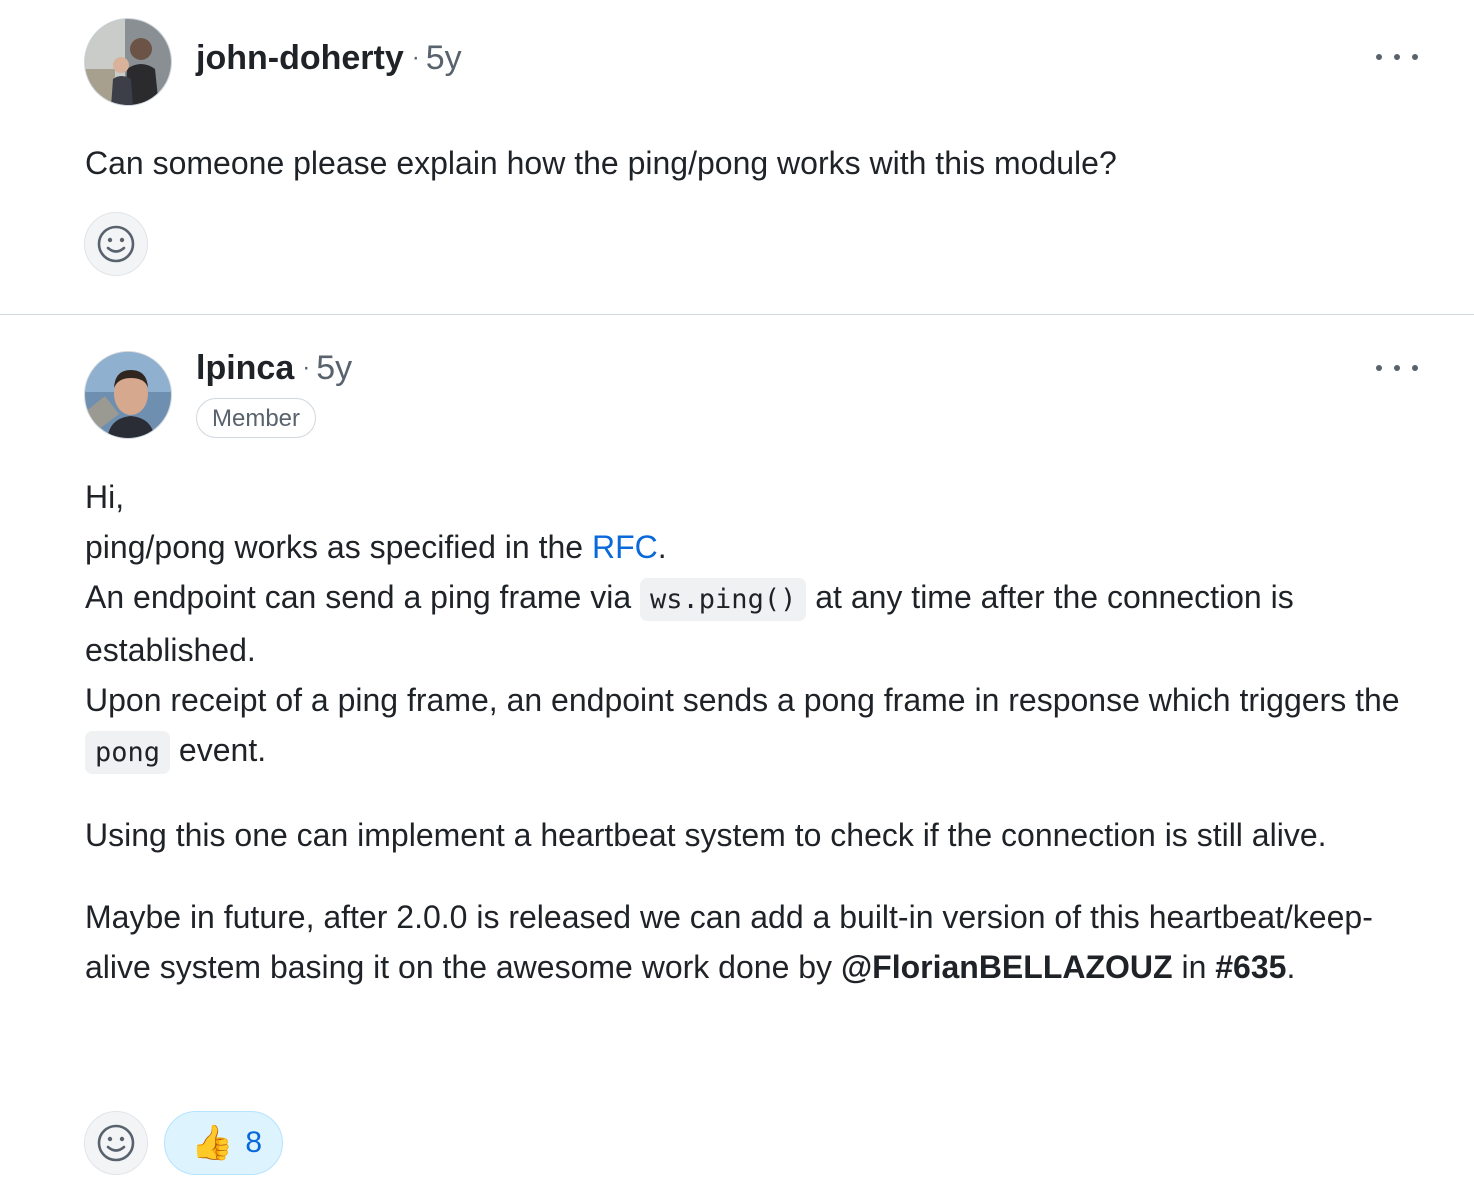 The width and height of the screenshot is (1474, 1202). I want to click on inline-code-ws-ping: ws.ping(), so click(723, 599).